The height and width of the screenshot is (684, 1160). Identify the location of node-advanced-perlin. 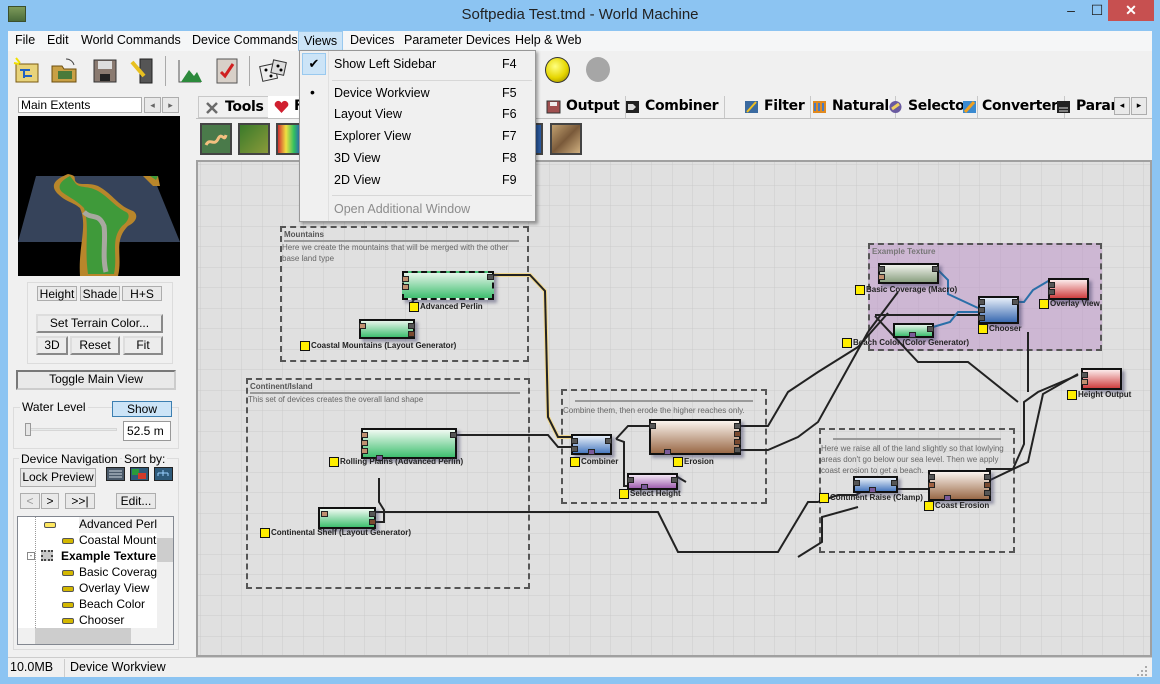
(448, 285).